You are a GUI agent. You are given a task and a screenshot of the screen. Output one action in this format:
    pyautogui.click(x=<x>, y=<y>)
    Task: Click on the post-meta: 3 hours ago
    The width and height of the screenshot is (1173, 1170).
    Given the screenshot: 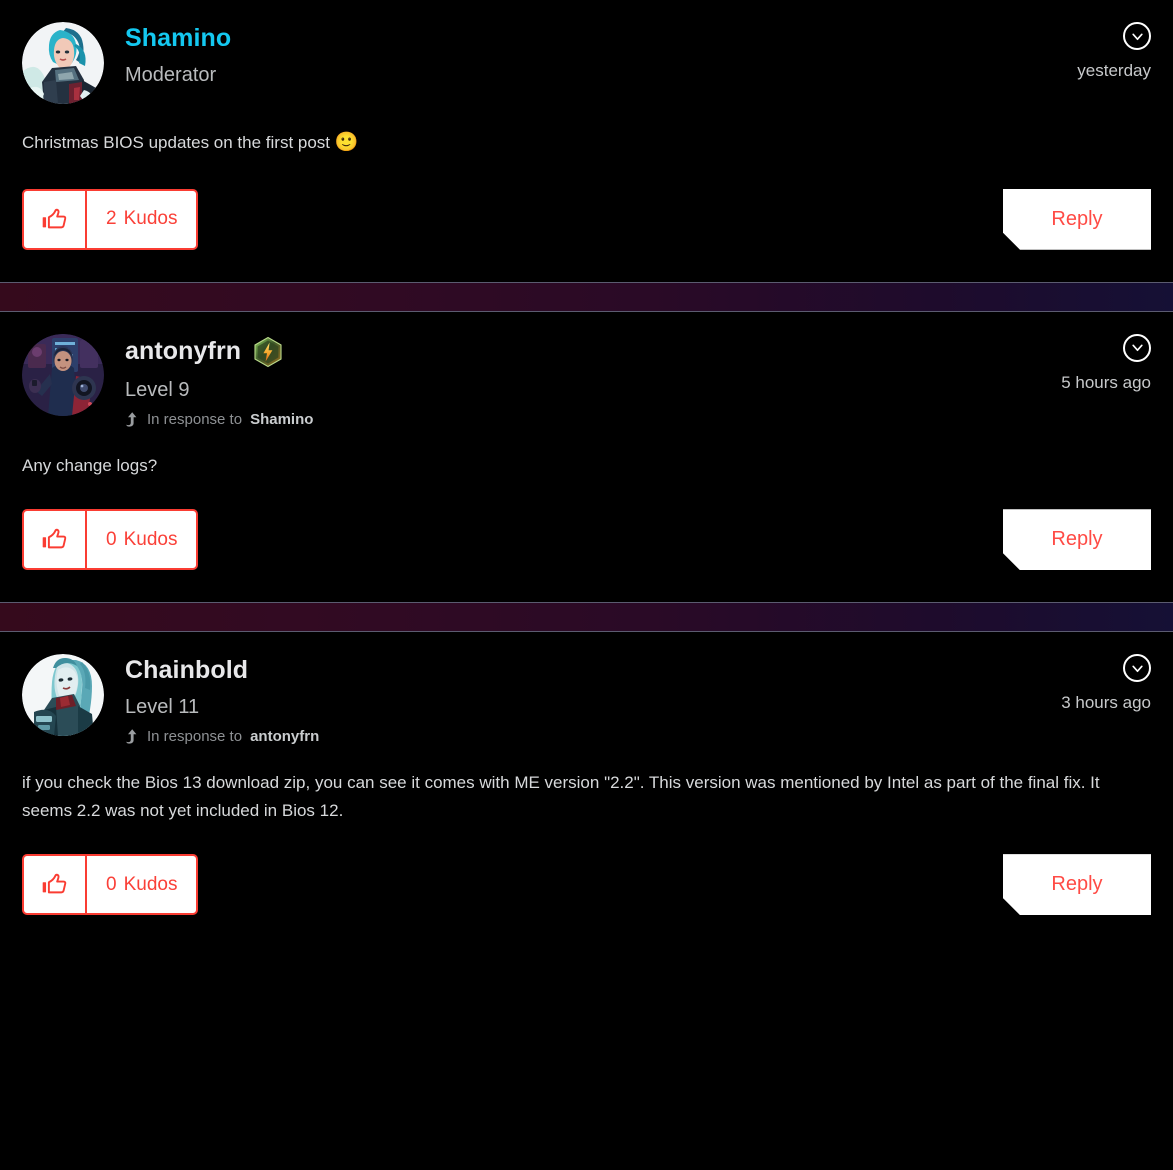 What is the action you would take?
    pyautogui.click(x=1106, y=683)
    